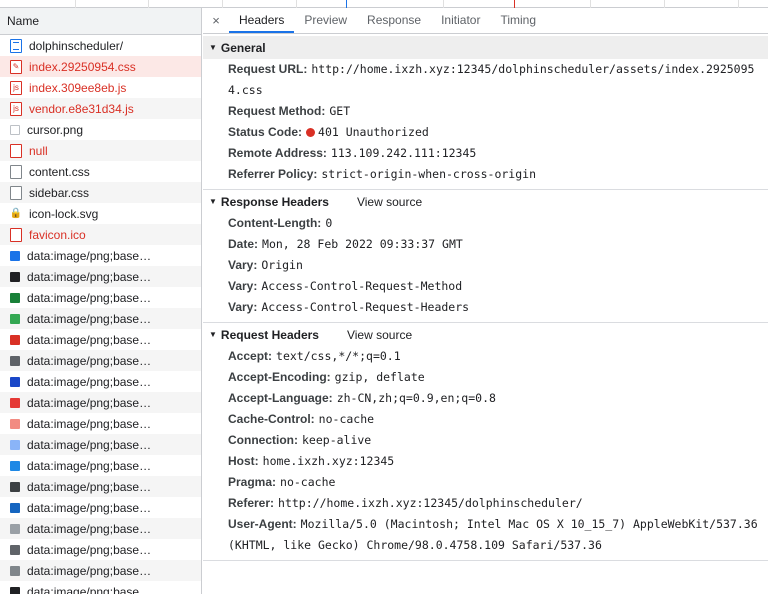 This screenshot has height=594, width=768. What do you see at coordinates (271, 419) in the screenshot?
I see `header-key: Cache-Control:` at bounding box center [271, 419].